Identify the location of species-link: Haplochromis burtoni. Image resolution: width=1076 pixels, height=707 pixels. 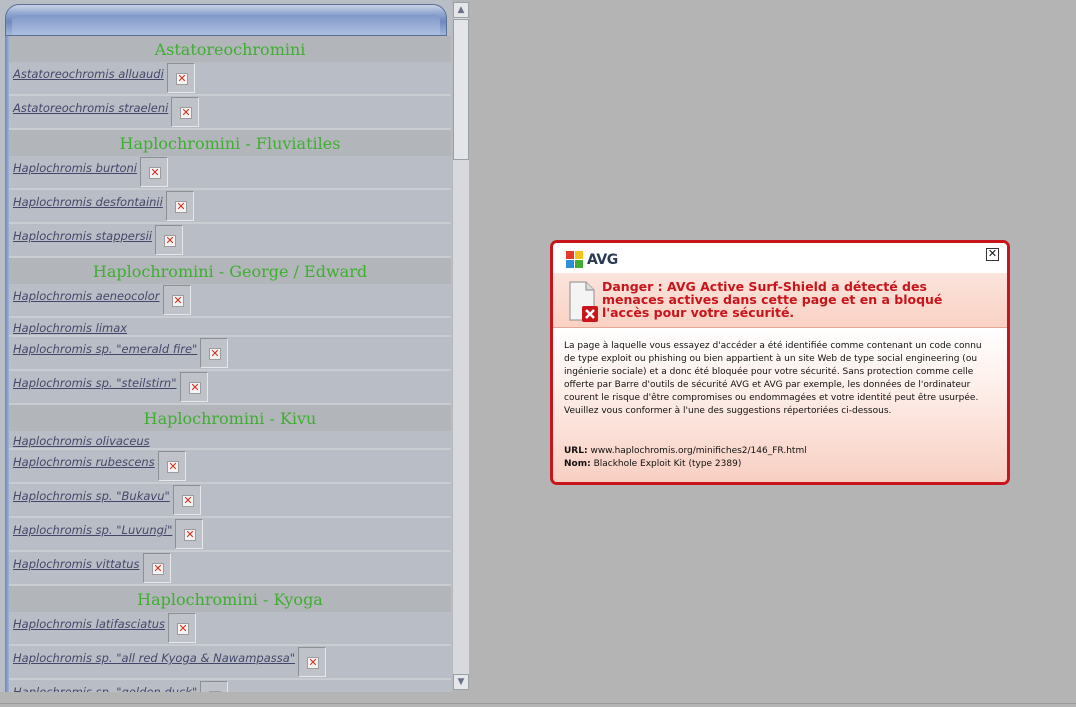
(75, 168).